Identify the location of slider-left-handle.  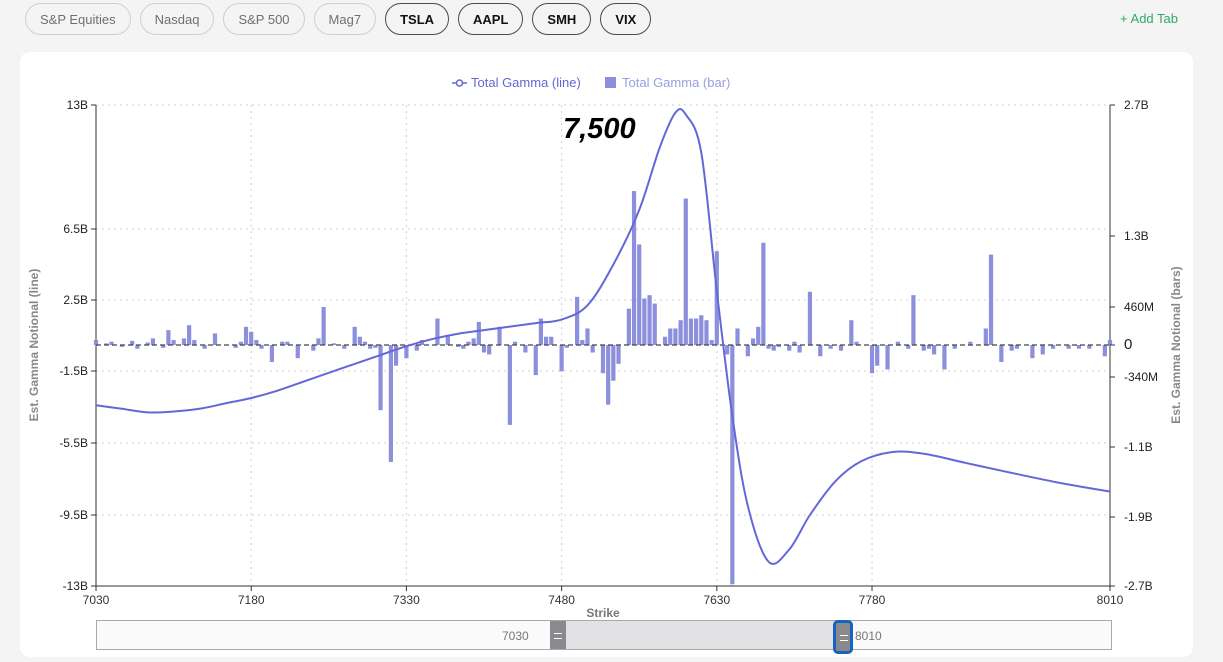
(558, 635).